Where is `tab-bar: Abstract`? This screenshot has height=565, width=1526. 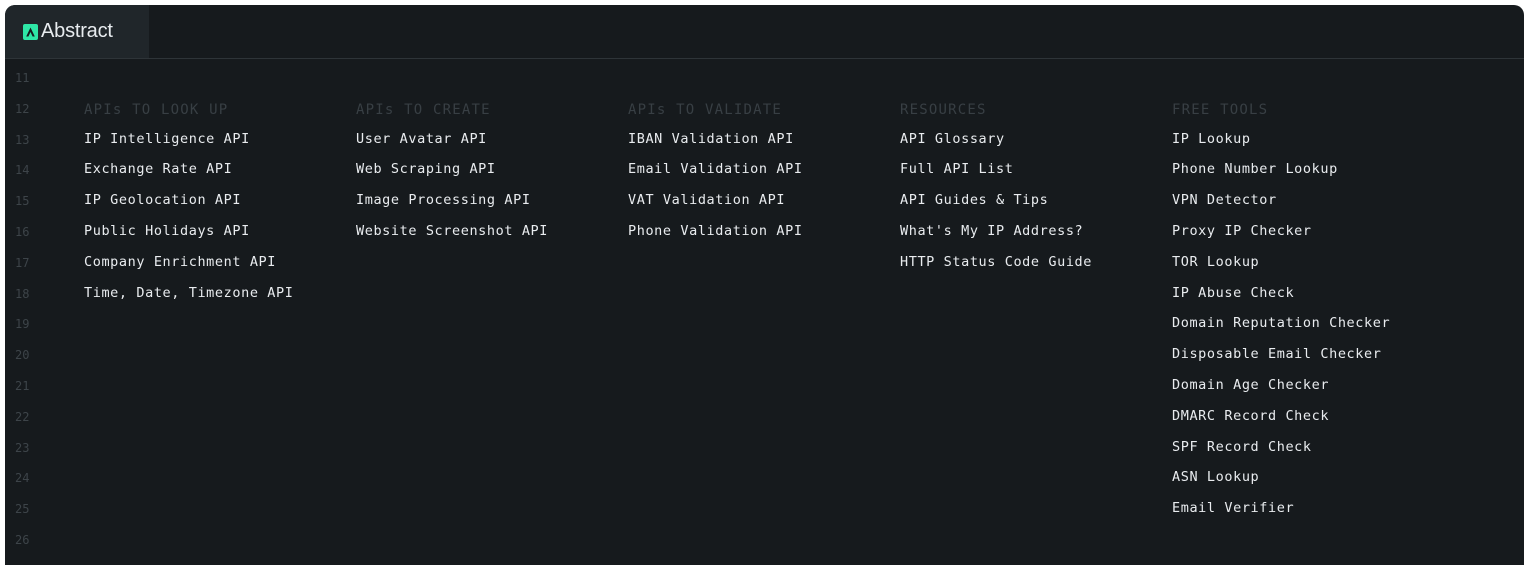 tab-bar: Abstract is located at coordinates (764, 32).